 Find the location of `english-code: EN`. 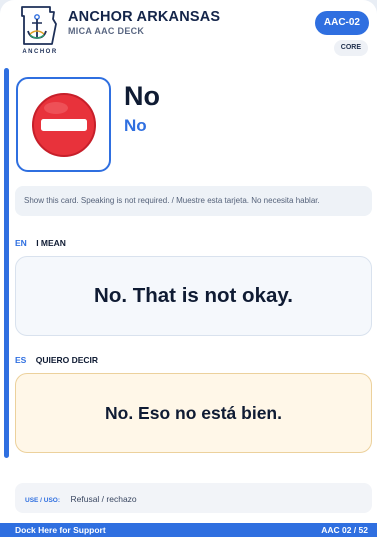

english-code: EN is located at coordinates (21, 243).